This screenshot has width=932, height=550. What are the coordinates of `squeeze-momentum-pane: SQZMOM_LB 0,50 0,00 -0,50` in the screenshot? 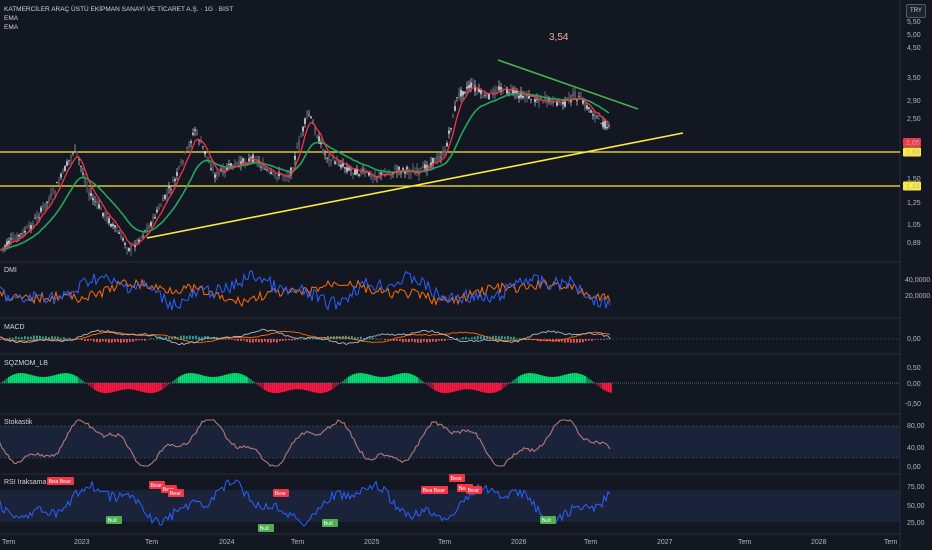 It's located at (460, 384).